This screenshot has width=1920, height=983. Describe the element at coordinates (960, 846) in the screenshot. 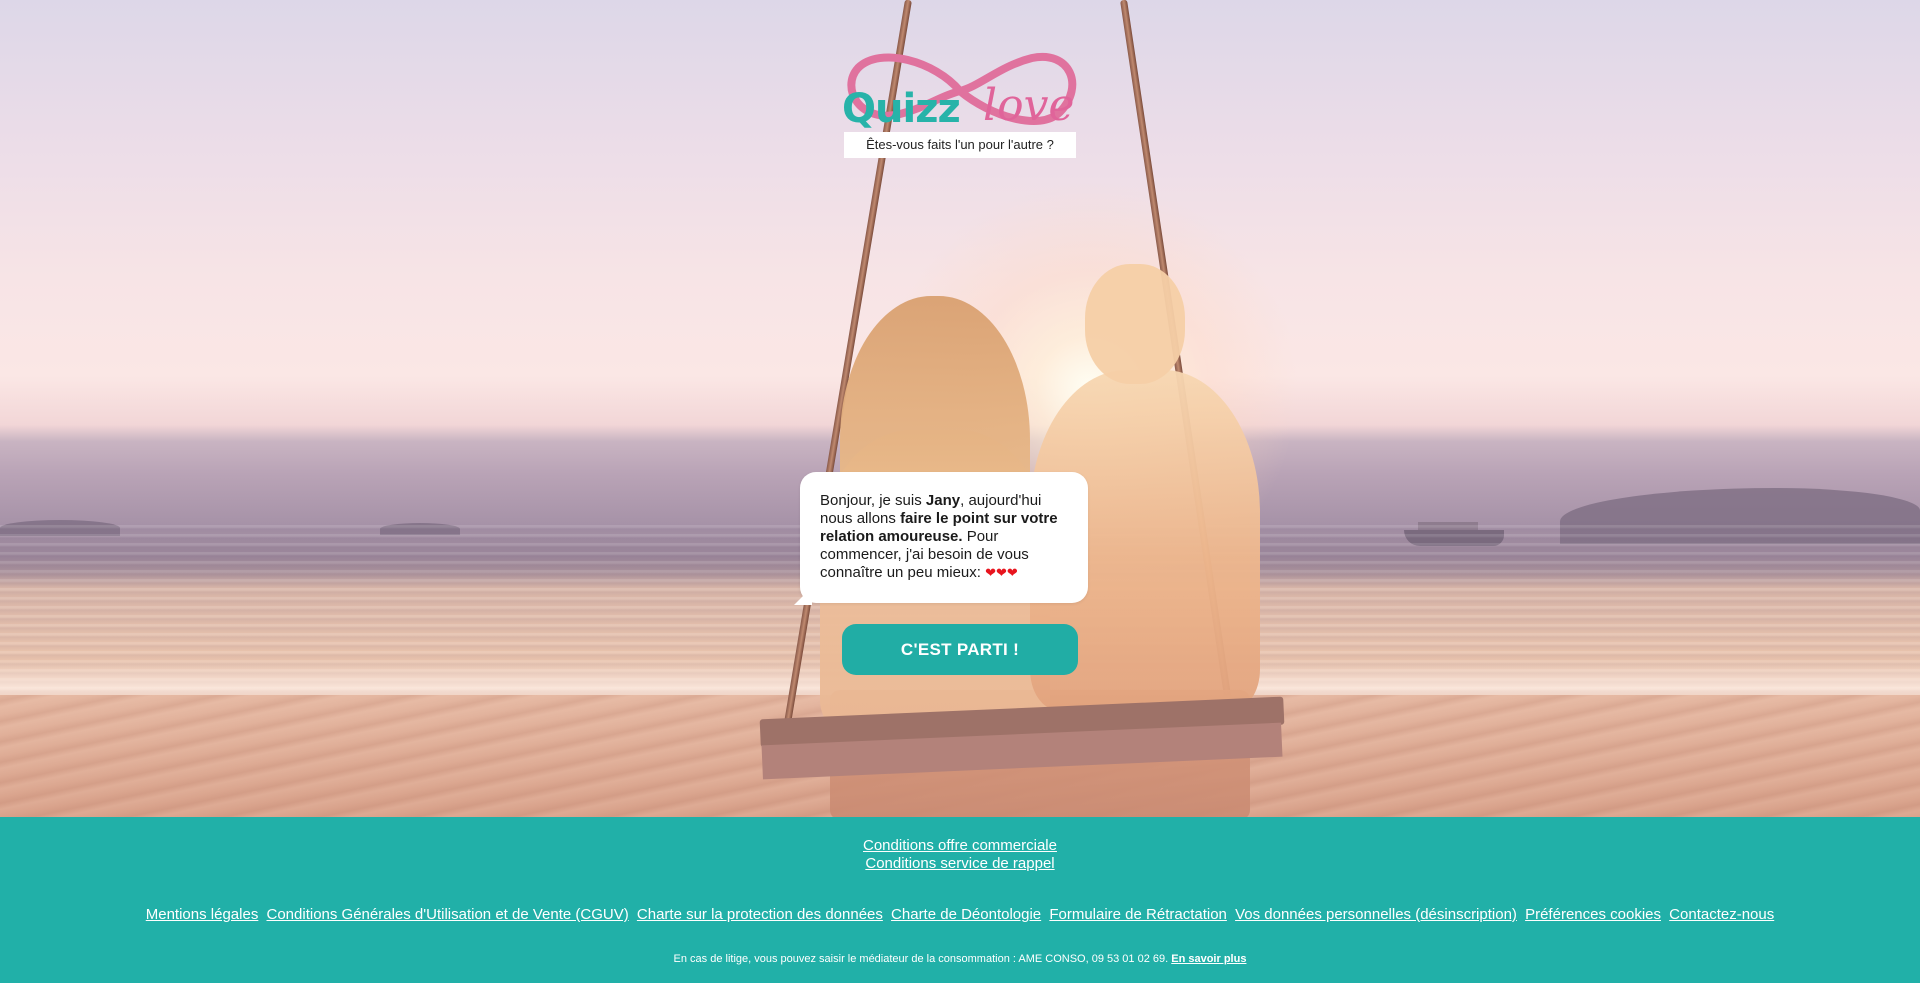

I see `link-conditions-offre: Conditions offre commerciale` at that location.